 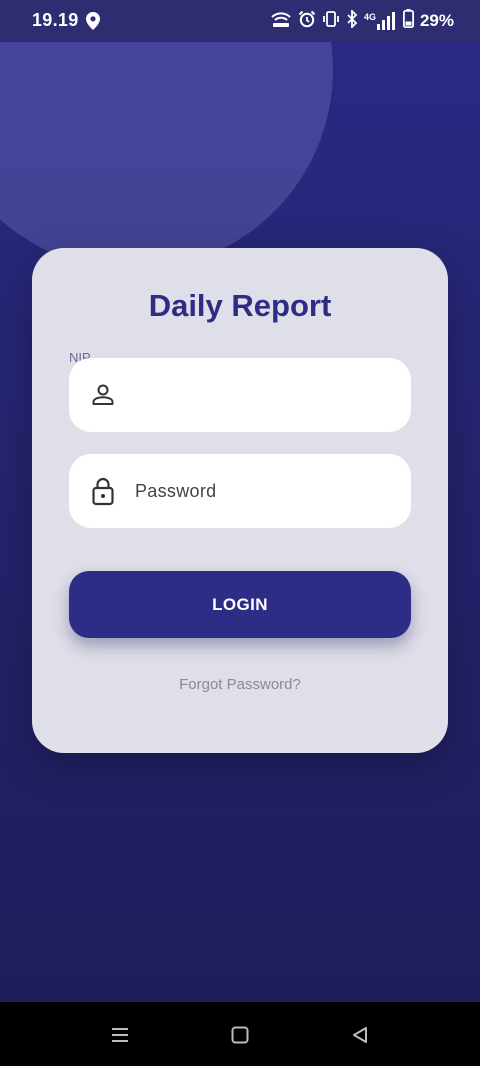 I want to click on hotspot-icon, so click(x=281, y=21).